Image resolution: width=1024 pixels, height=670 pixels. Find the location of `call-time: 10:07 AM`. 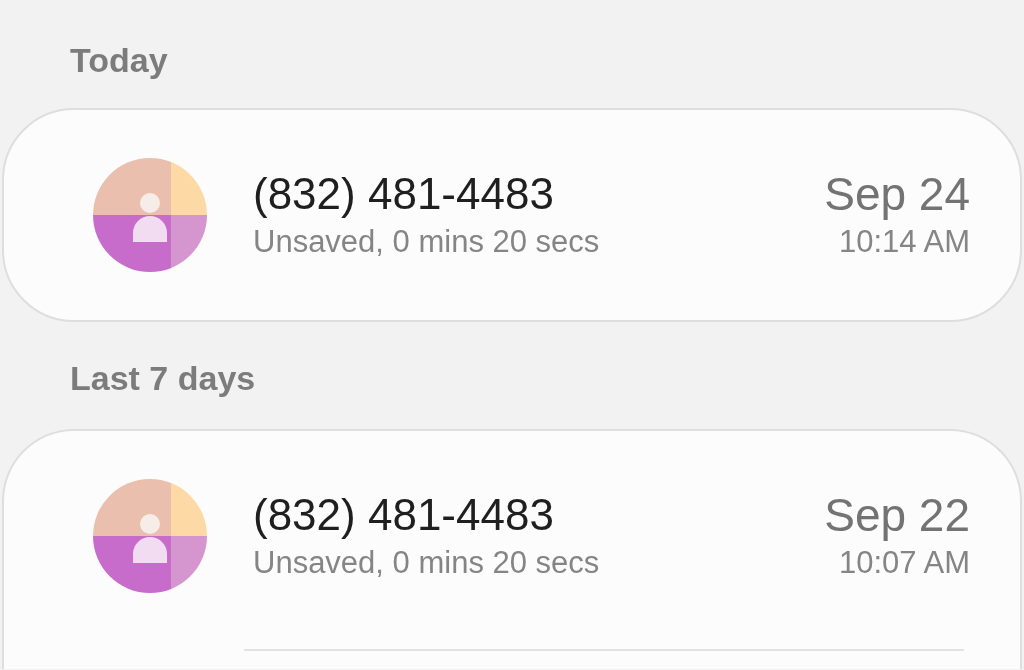

call-time: 10:07 AM is located at coordinates (904, 563).